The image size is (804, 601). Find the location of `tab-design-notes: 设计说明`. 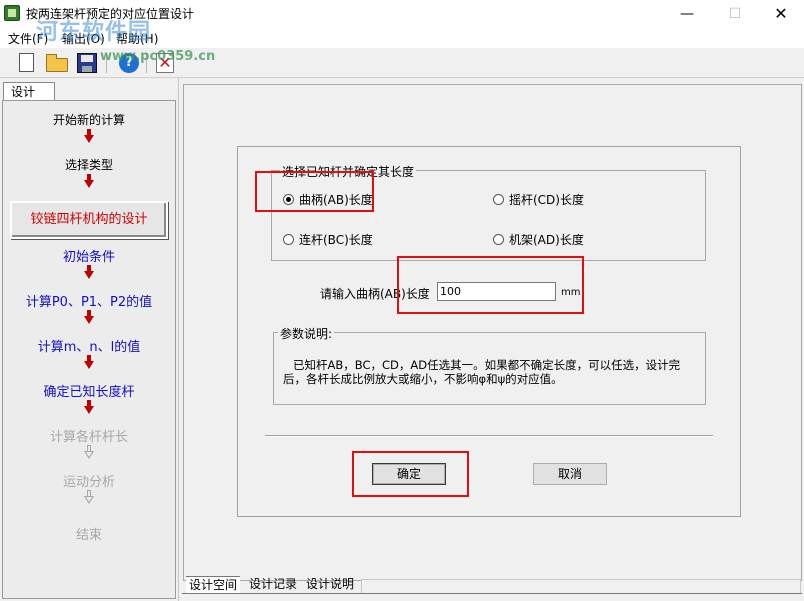

tab-design-notes: 设计说明 is located at coordinates (330, 584).